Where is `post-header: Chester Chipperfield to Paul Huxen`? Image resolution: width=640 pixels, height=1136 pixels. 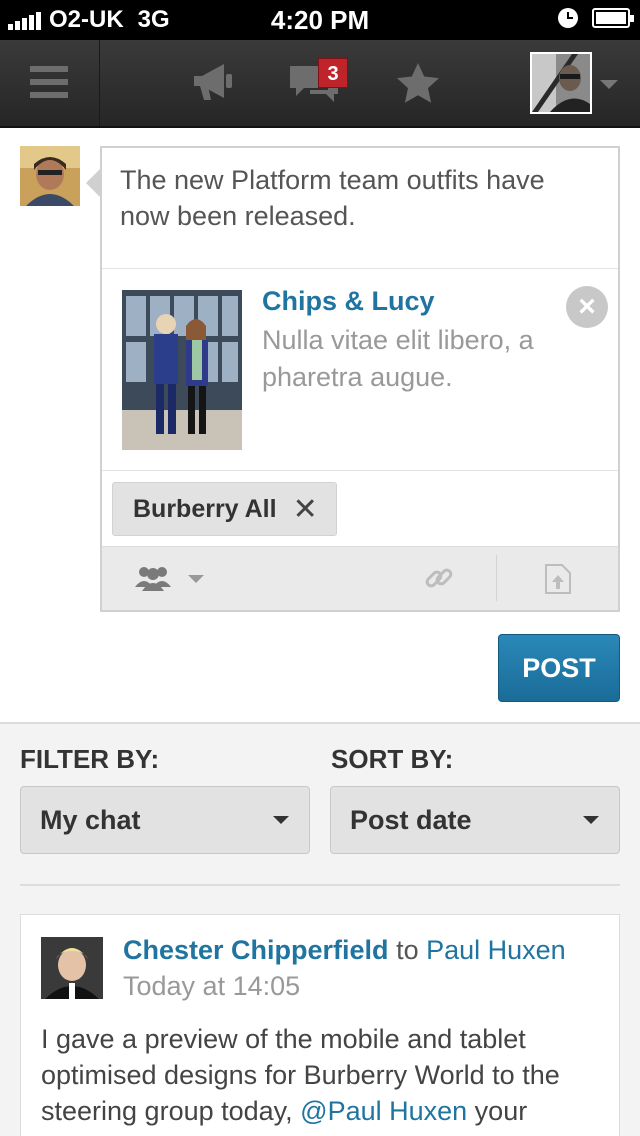
post-header: Chester Chipperfield to Paul Huxen is located at coordinates (344, 950).